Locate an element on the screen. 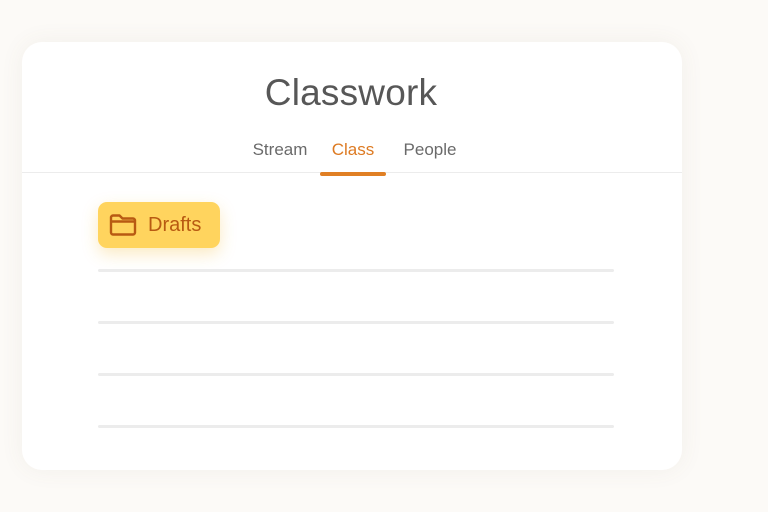  tab-people: People is located at coordinates (430, 156).